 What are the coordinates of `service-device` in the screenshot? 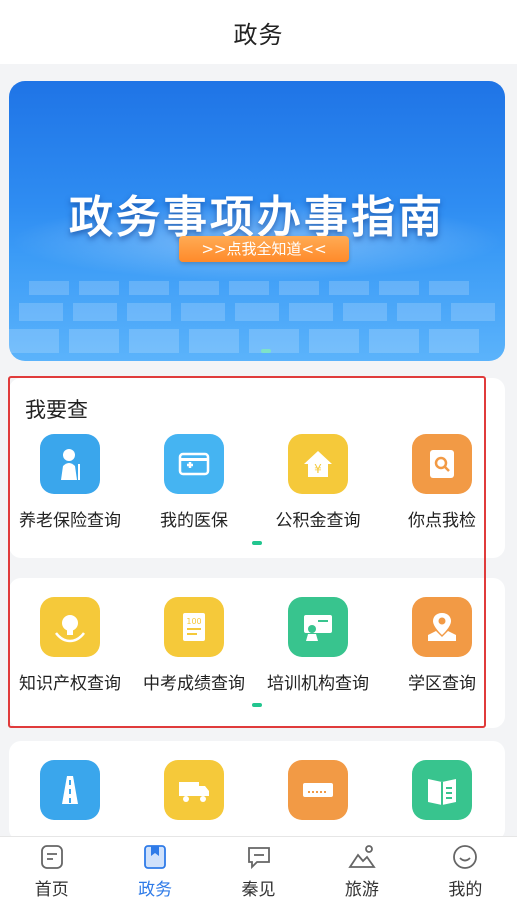 It's located at (318, 790).